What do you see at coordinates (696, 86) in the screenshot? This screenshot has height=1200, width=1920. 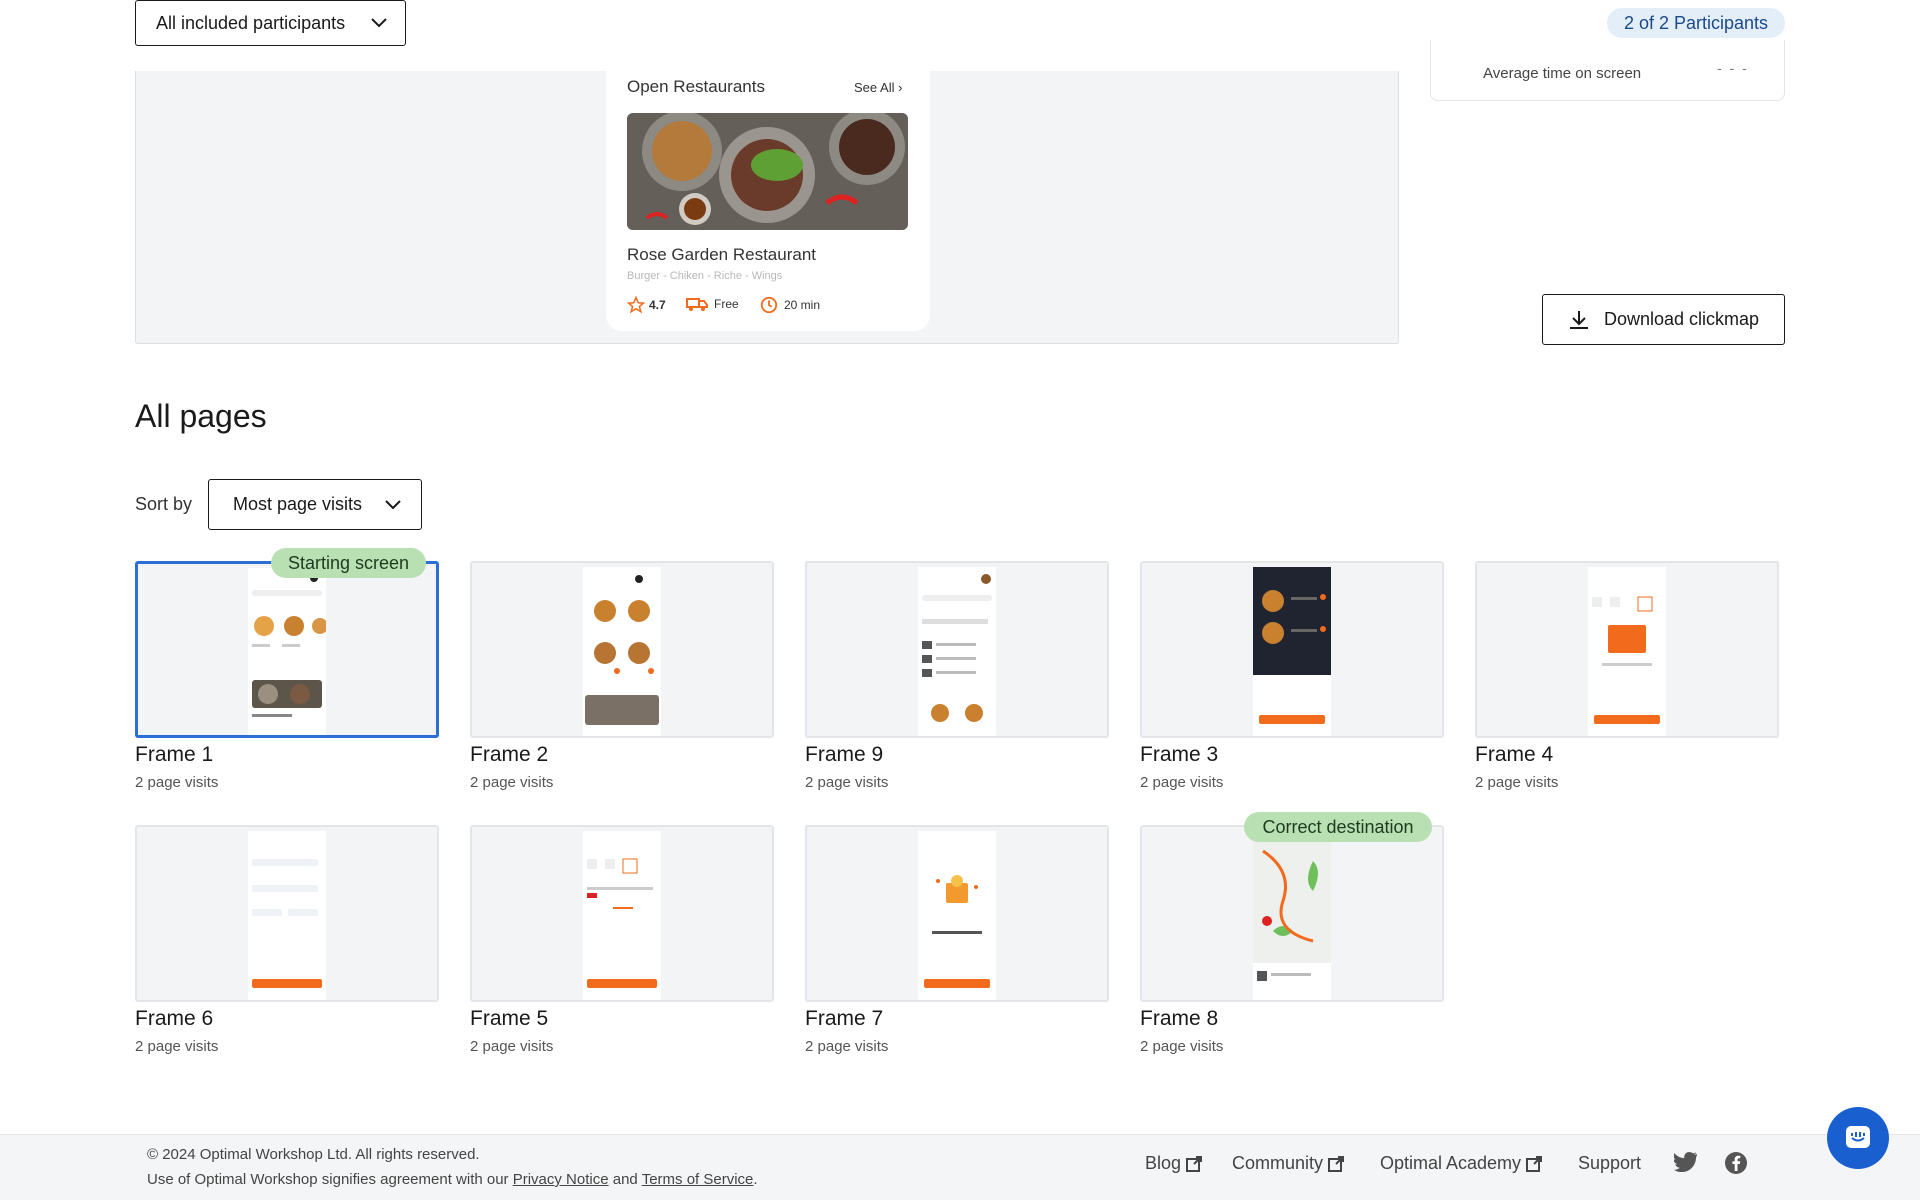 I see `section-title: Open Restaurants` at bounding box center [696, 86].